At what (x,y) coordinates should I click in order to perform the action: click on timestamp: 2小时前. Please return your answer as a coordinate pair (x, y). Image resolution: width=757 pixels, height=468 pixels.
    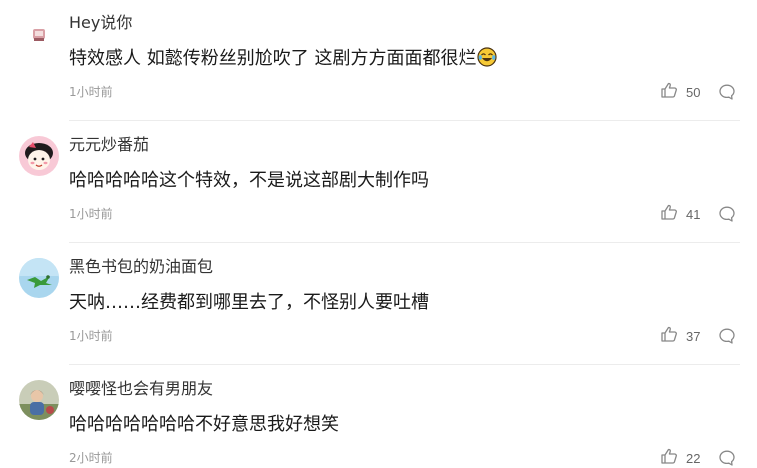
    Looking at the image, I should click on (91, 458).